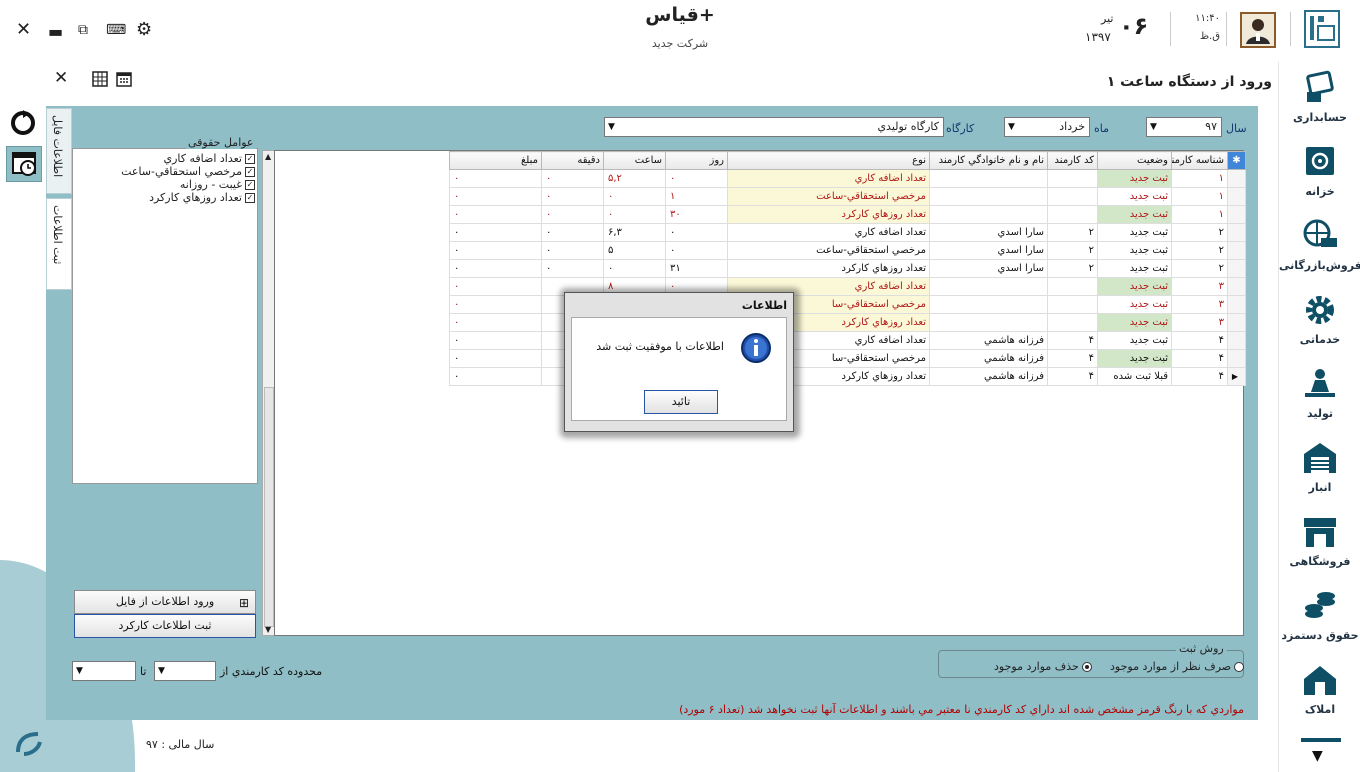  What do you see at coordinates (55, 32) in the screenshot?
I see `minimize-icon: ▬` at bounding box center [55, 32].